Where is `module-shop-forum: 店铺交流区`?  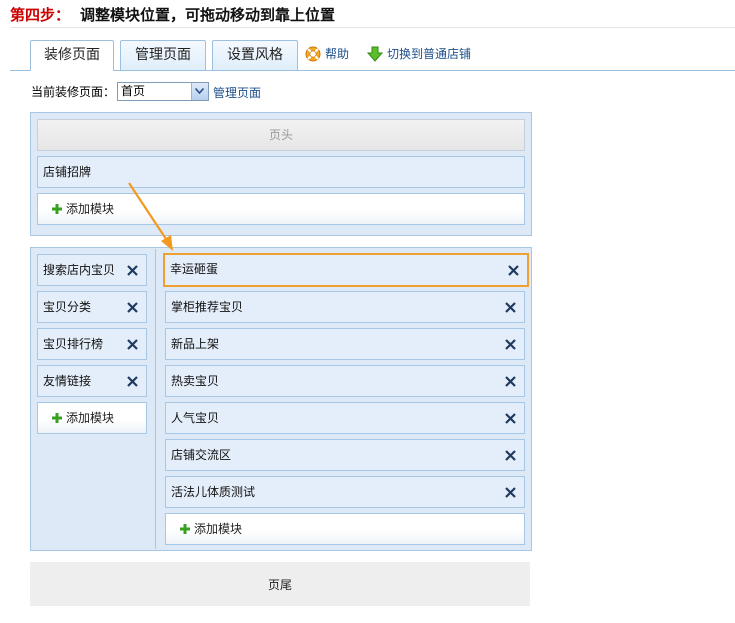 module-shop-forum: 店铺交流区 is located at coordinates (345, 455).